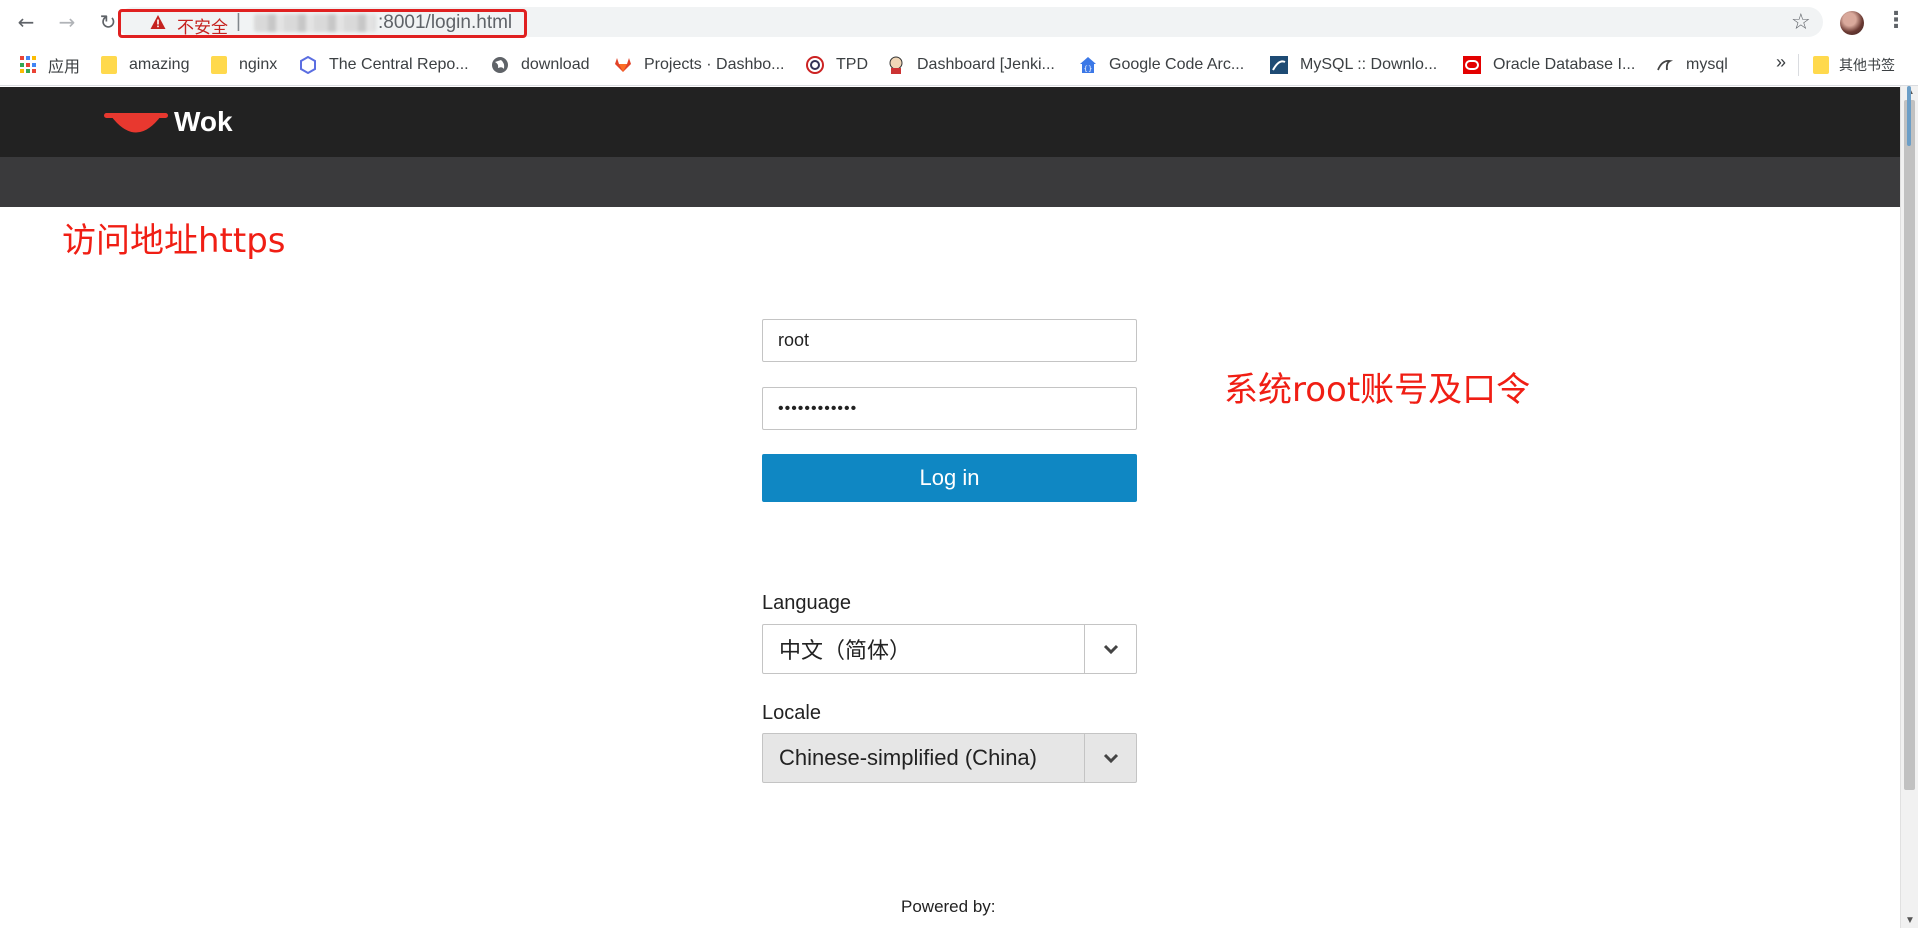 The height and width of the screenshot is (928, 1918). What do you see at coordinates (1472, 65) in the screenshot?
I see `oracle-icon` at bounding box center [1472, 65].